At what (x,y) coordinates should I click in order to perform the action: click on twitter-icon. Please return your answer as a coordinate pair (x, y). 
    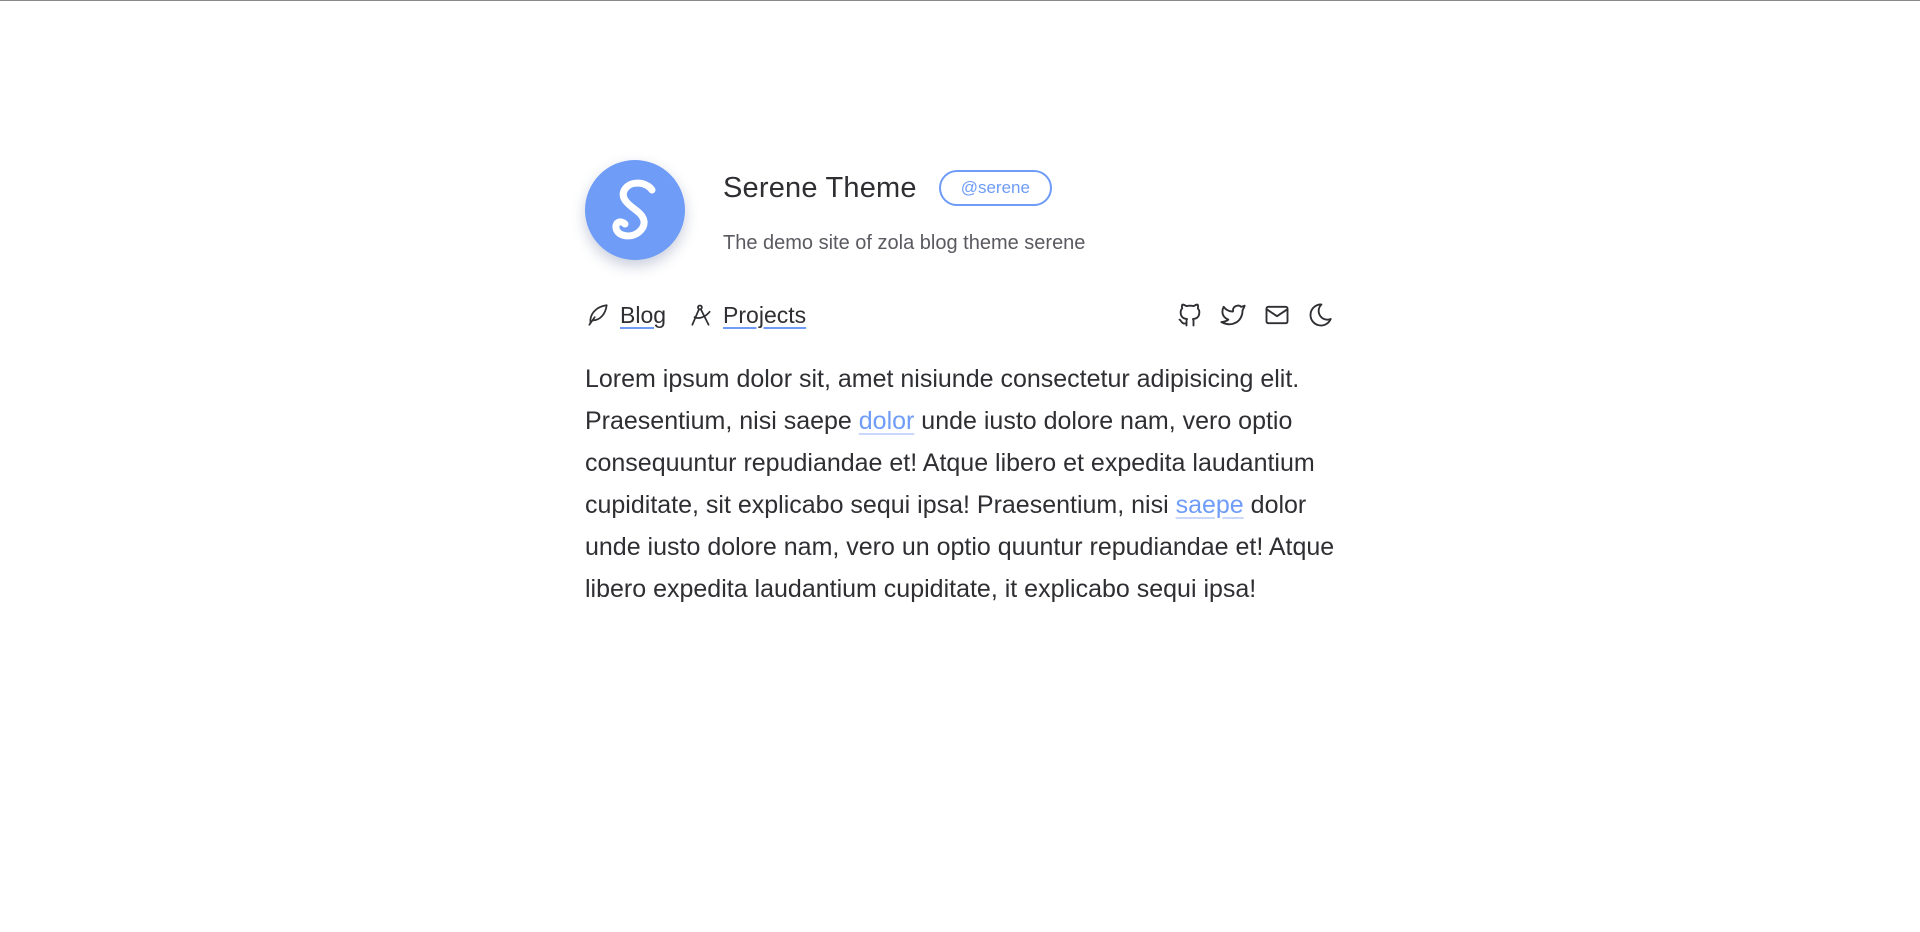
    Looking at the image, I should click on (1233, 315).